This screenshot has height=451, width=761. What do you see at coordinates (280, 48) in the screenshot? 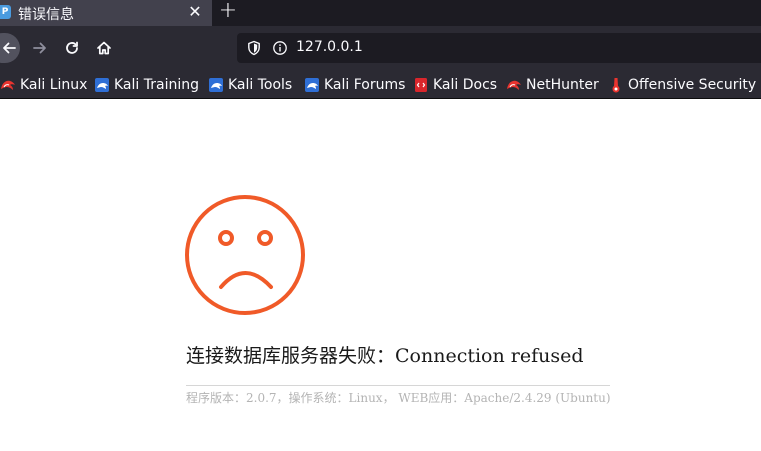
I see `site-info-icon` at bounding box center [280, 48].